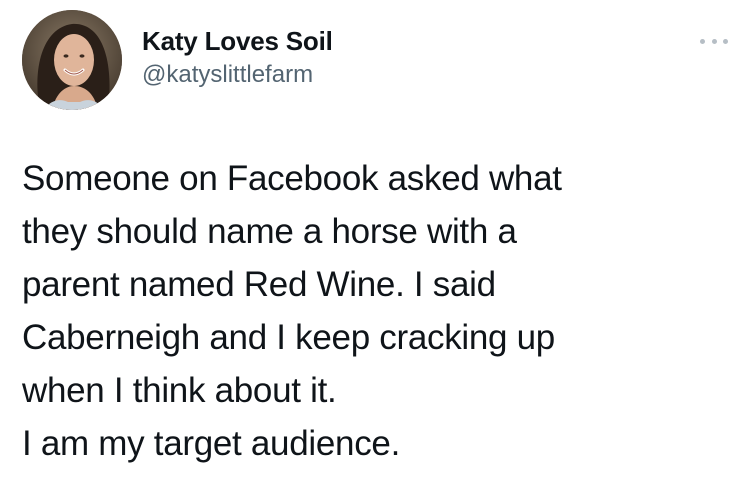 This screenshot has width=750, height=498. What do you see at coordinates (237, 58) in the screenshot?
I see `author-block: Katy Loves Soil @katyslittlefarm` at bounding box center [237, 58].